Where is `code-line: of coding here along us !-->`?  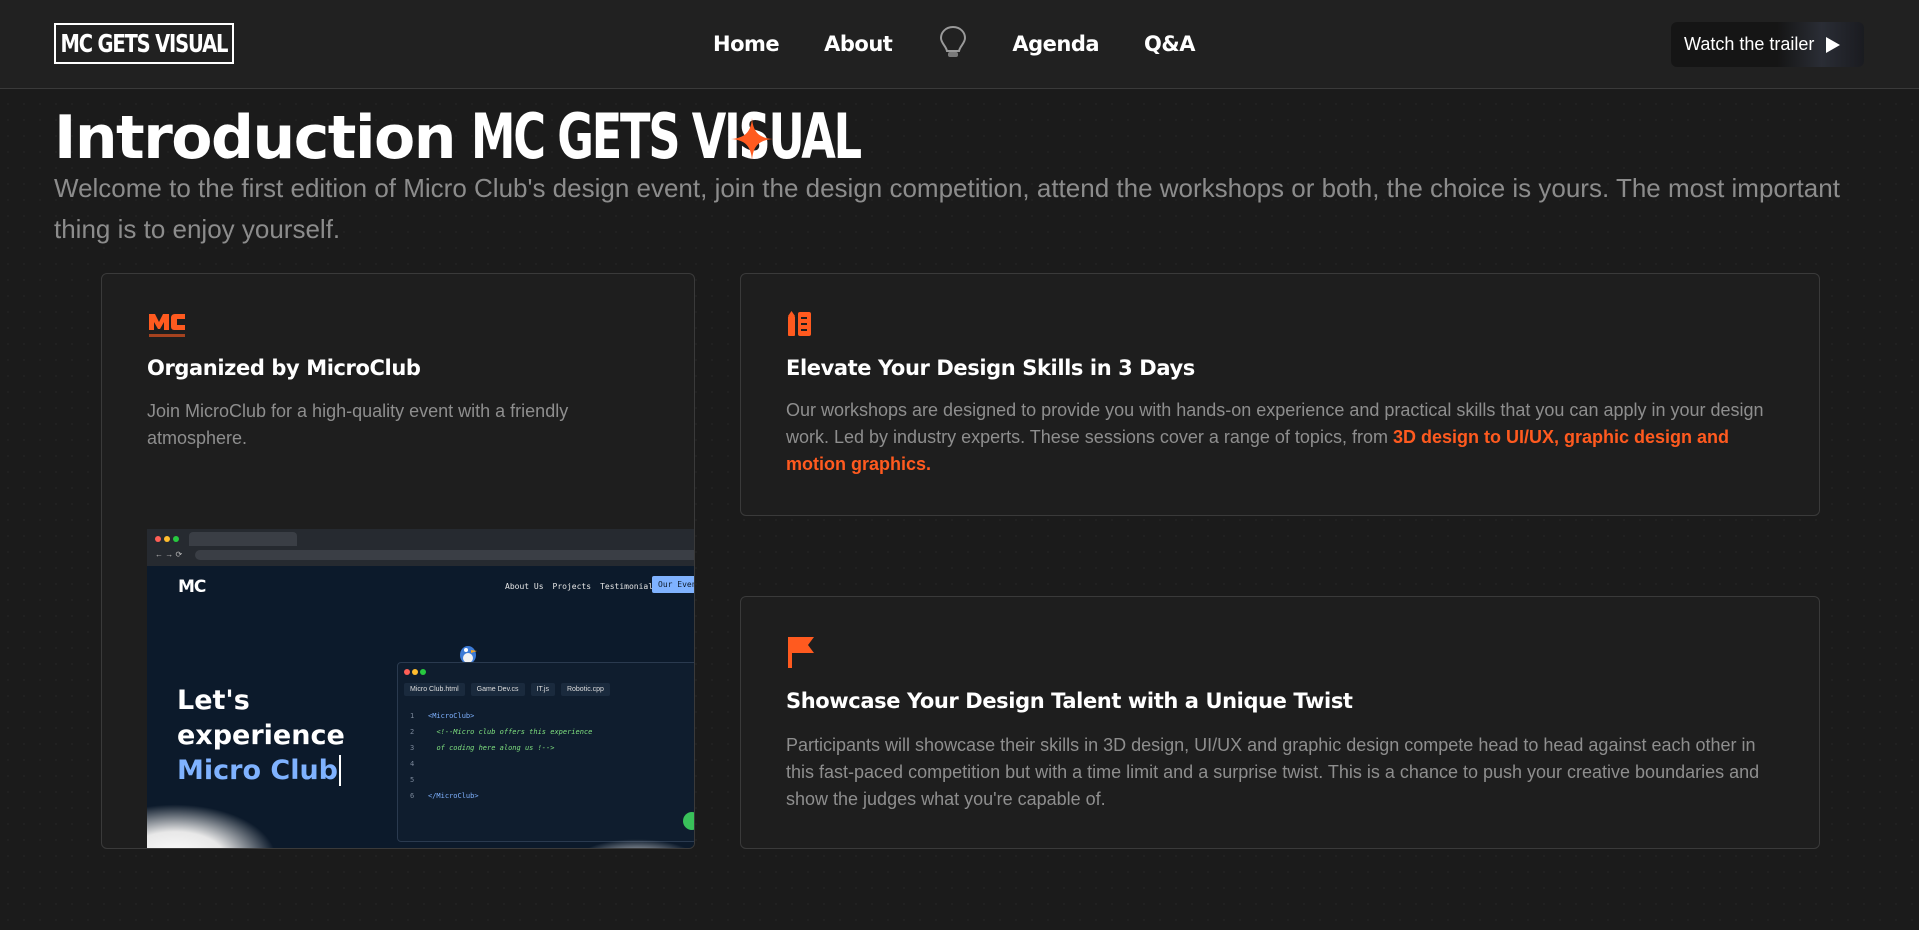
code-line: of coding here along us !--> is located at coordinates (495, 748).